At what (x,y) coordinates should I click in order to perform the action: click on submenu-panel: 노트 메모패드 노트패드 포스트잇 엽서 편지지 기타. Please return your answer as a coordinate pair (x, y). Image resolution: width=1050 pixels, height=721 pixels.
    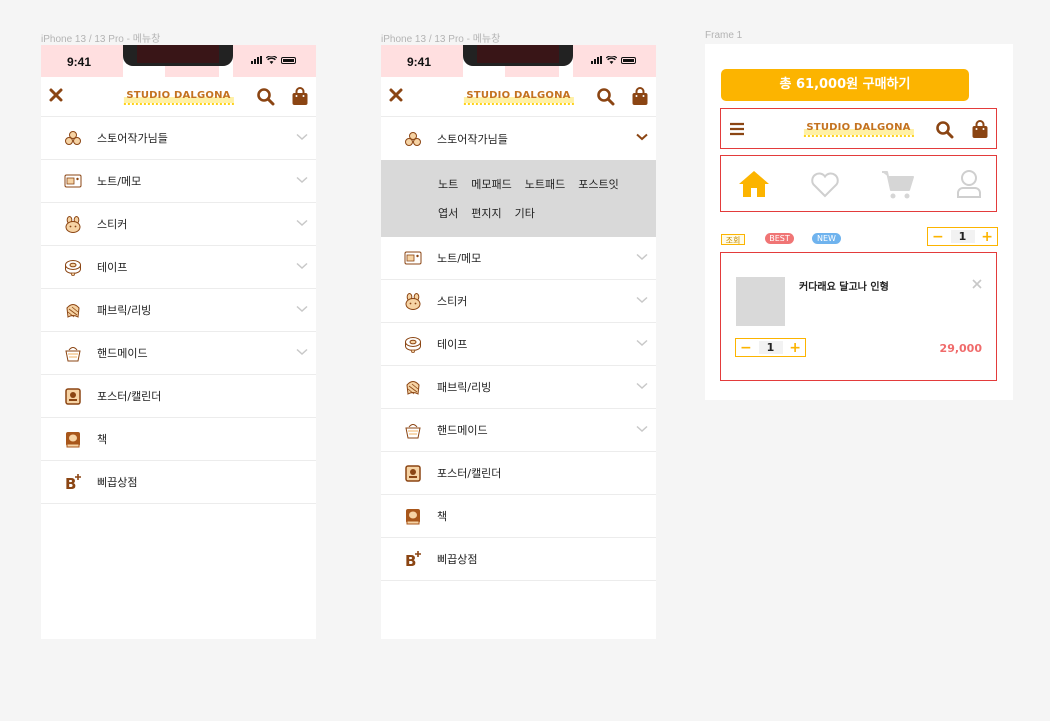
    Looking at the image, I should click on (518, 198).